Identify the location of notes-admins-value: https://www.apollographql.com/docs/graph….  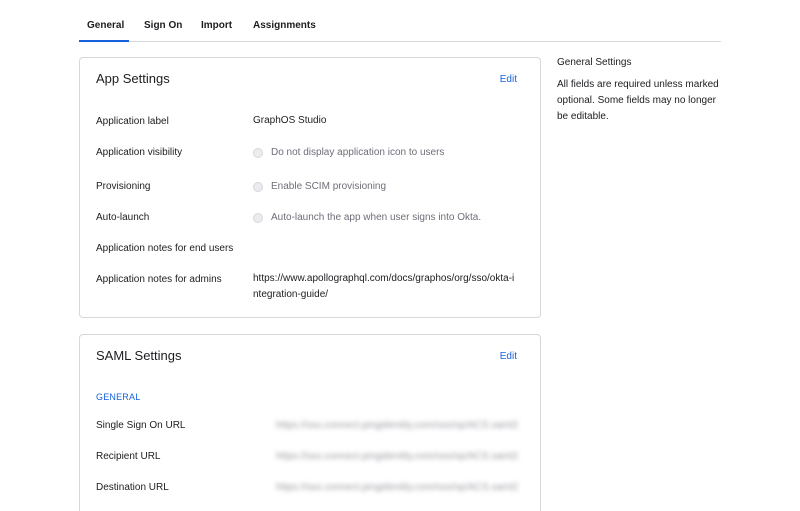
(384, 286).